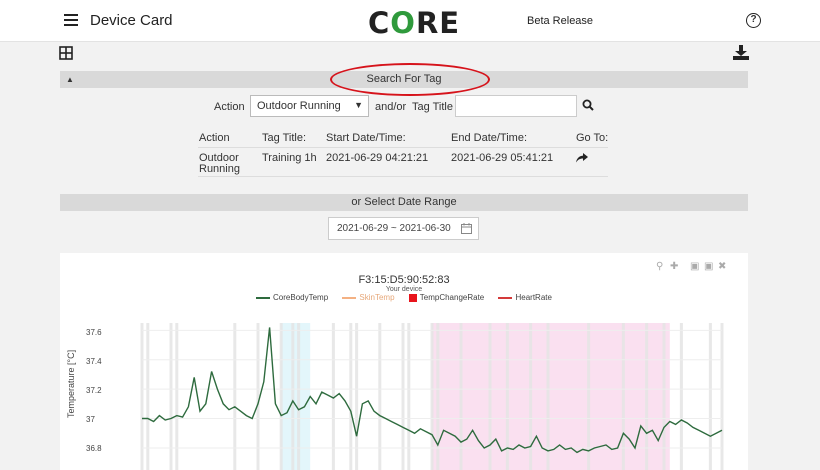 The height and width of the screenshot is (470, 820). Describe the element at coordinates (432, 107) in the screenshot. I see `tag-title-label: Tag Title` at that location.